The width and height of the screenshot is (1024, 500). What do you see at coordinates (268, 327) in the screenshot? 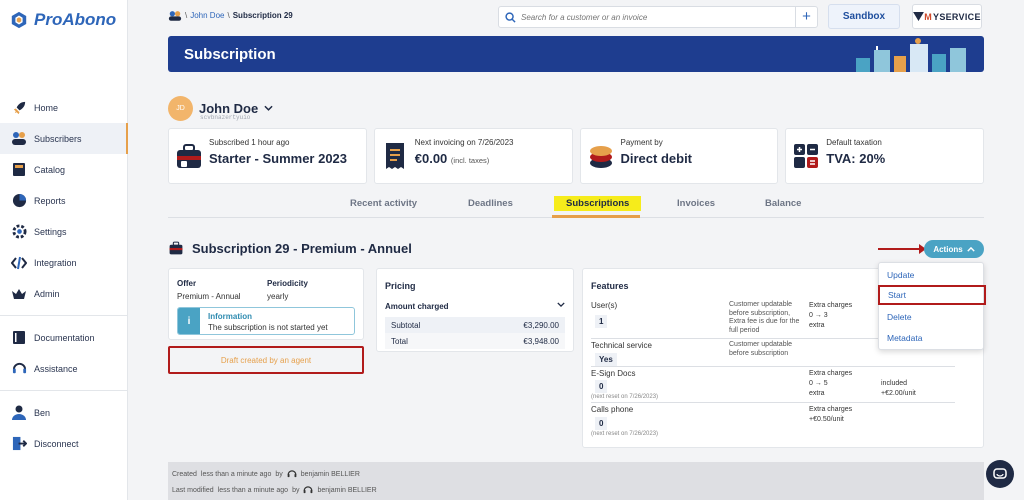
I see `info-text: The subscription is not started yet` at bounding box center [268, 327].